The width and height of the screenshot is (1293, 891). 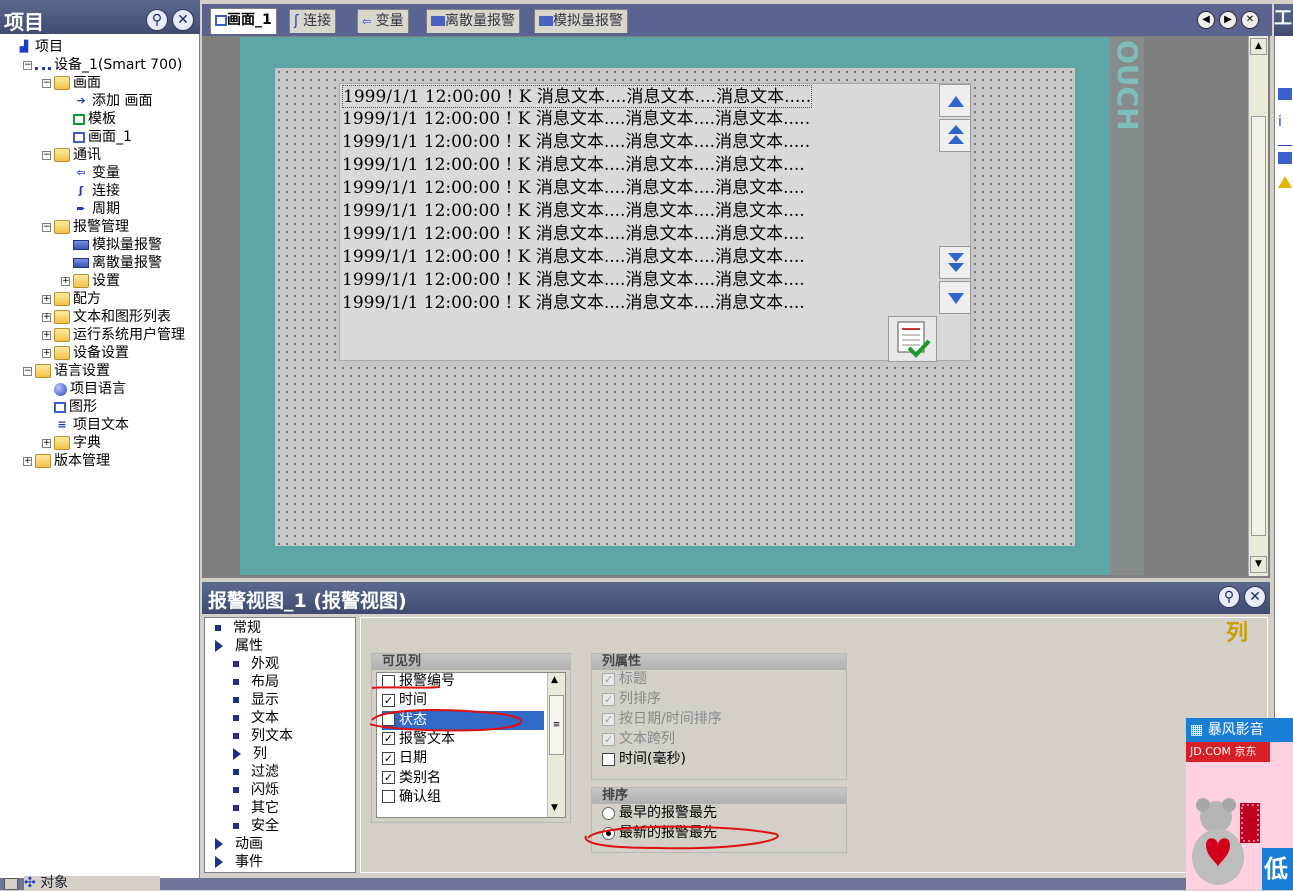 I want to click on info-icon: i, so click(x=1285, y=122).